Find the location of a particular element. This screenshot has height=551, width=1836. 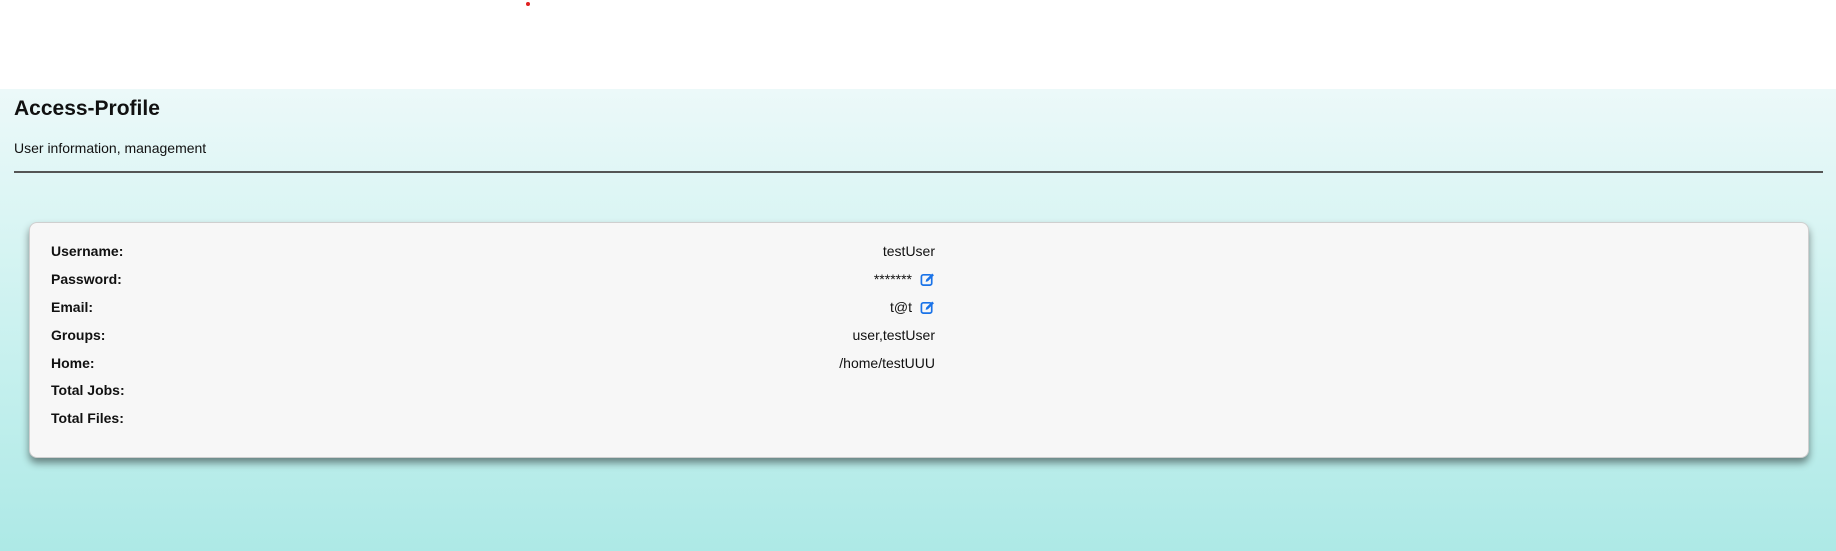

profile-row-total-jobs: Total Jobs: is located at coordinates (493, 391).